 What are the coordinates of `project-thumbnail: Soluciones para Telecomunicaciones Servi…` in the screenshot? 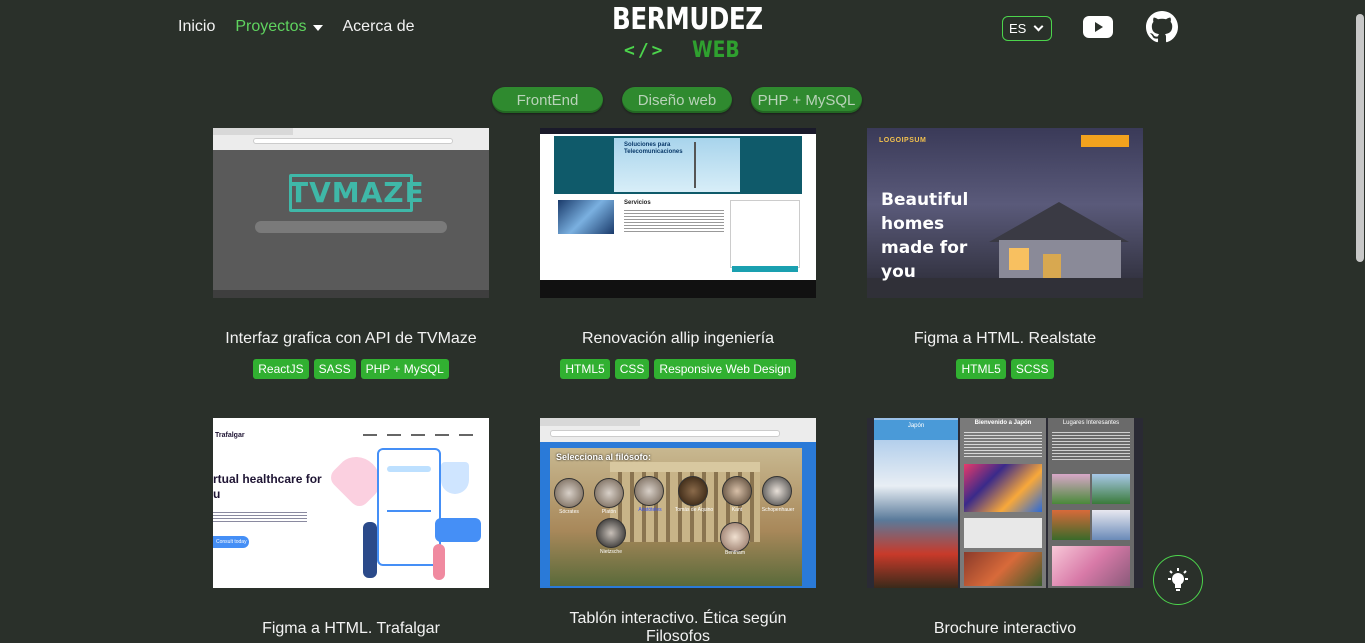 It's located at (678, 213).